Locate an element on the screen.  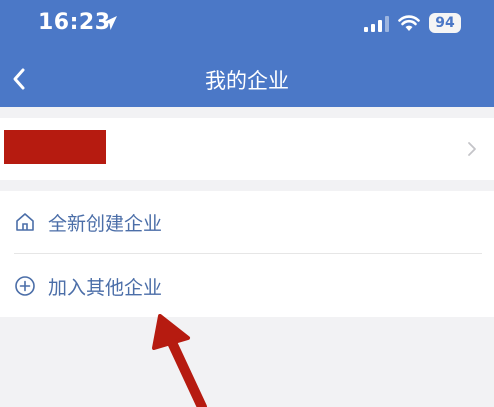
home-icon is located at coordinates (25, 222).